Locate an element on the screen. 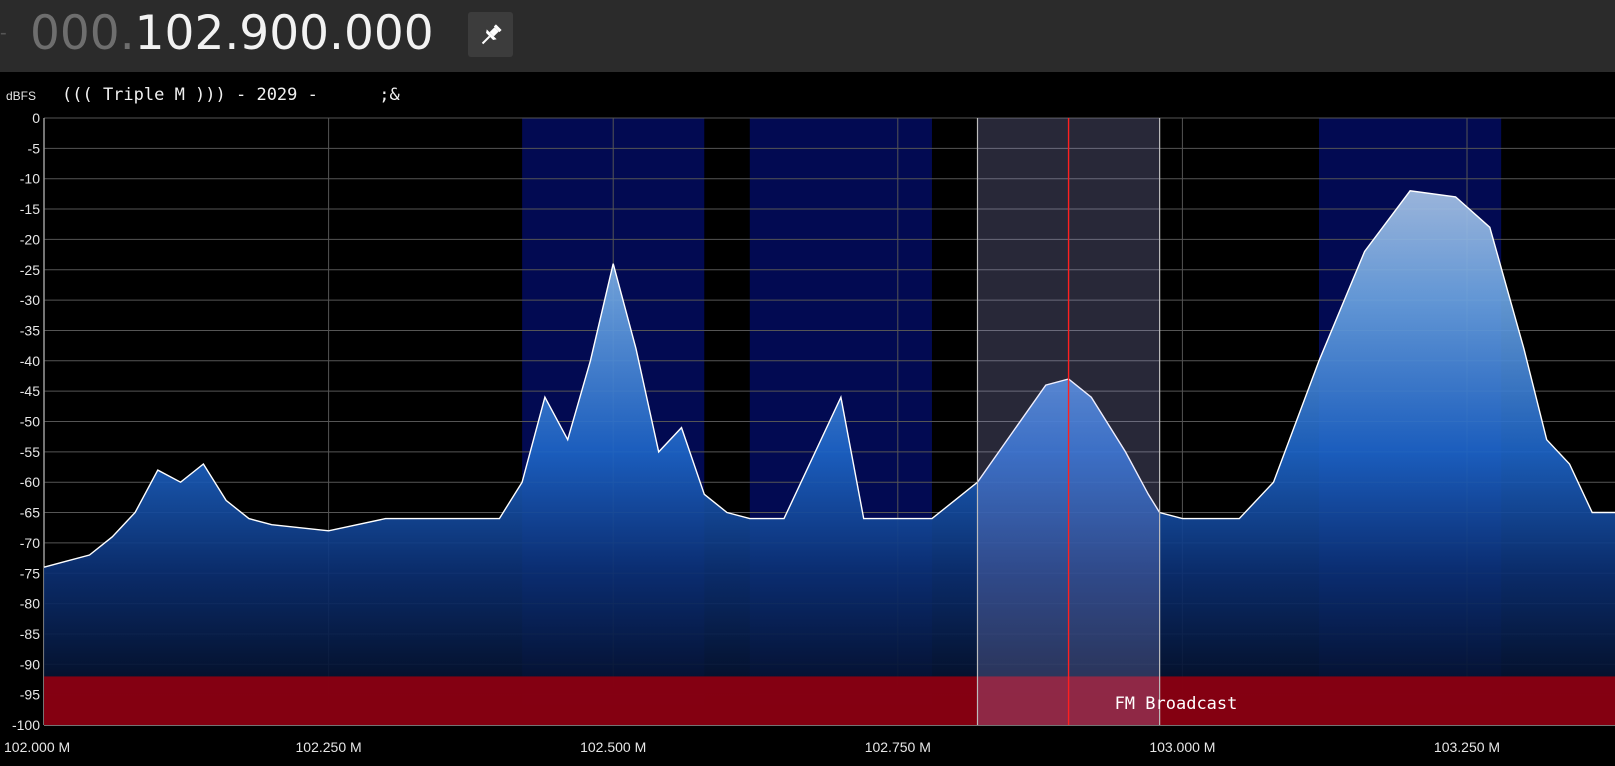  y-tick-label: -100 is located at coordinates (26, 725).